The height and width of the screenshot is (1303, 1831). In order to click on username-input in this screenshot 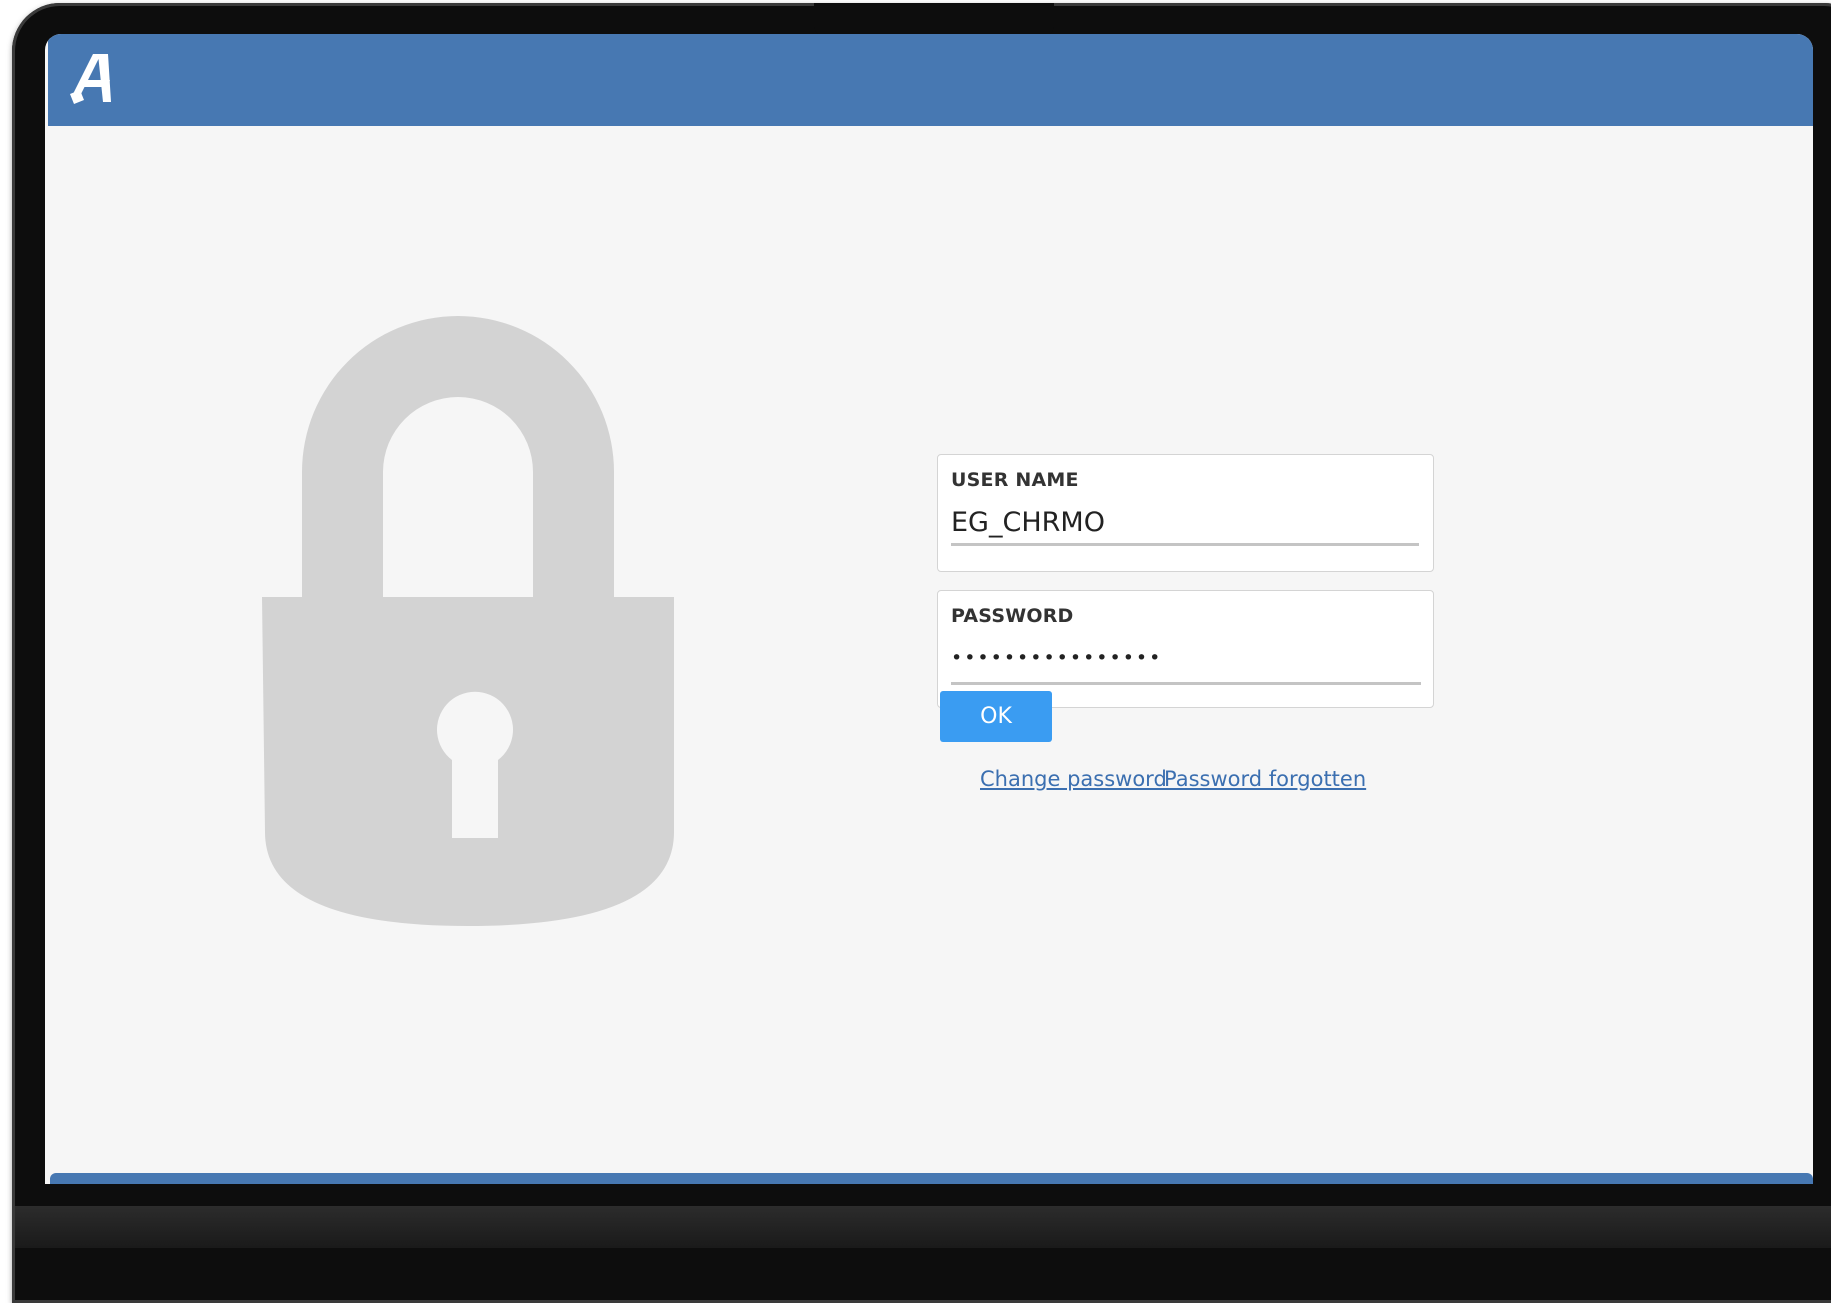, I will do `click(1185, 523)`.